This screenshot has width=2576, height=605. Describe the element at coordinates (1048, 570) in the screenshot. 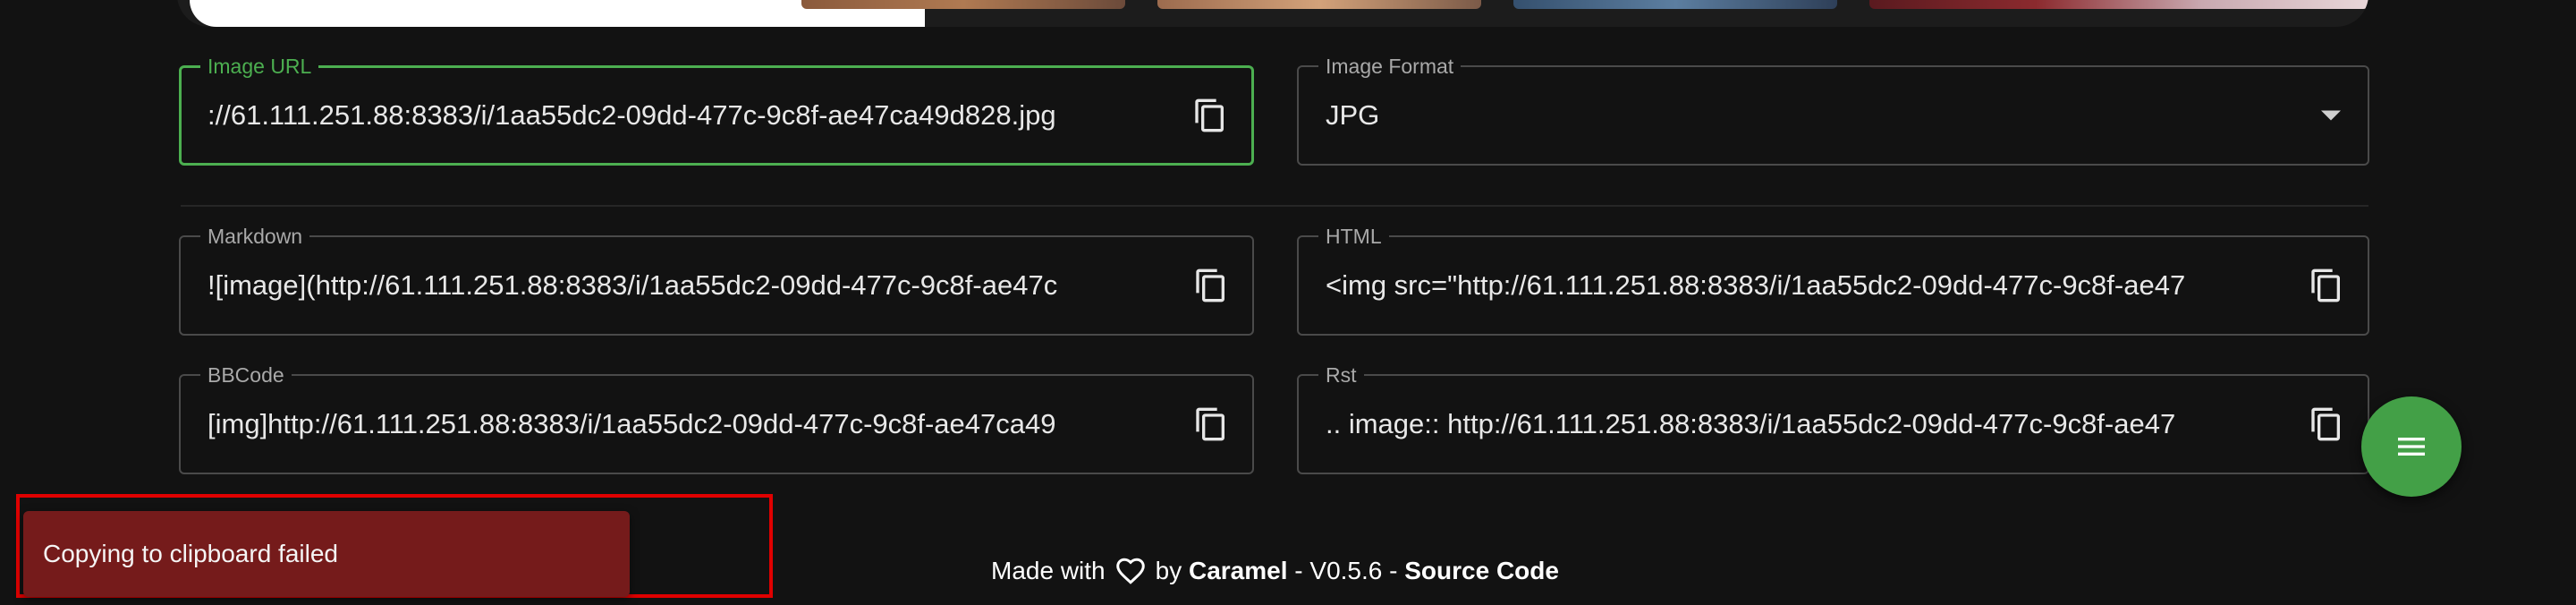

I see `footer-made-with: Made with` at that location.